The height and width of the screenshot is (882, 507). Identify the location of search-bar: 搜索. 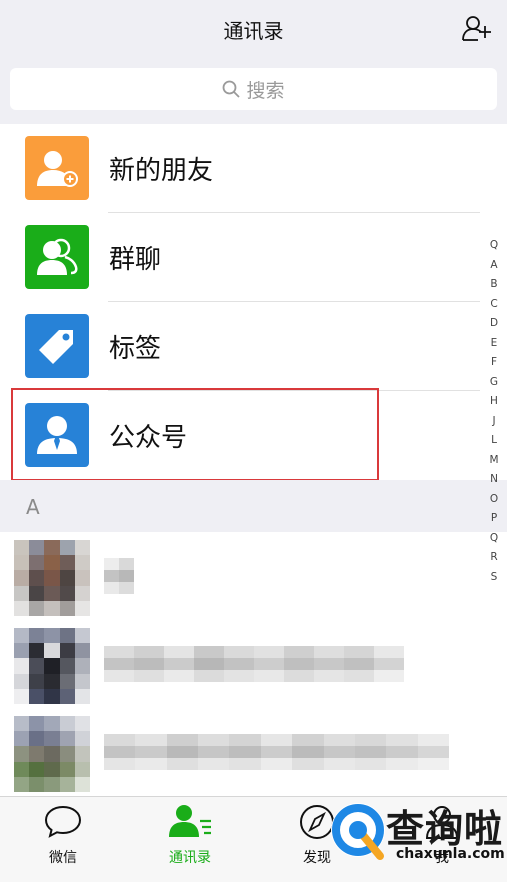
(253, 90).